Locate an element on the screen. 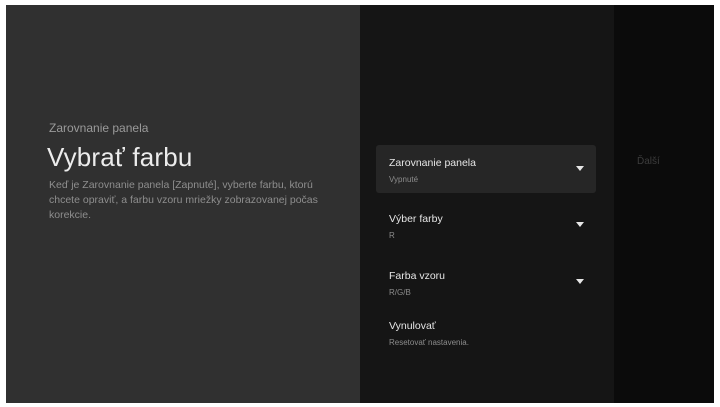 The image size is (720, 407). setting-value: R is located at coordinates (392, 235).